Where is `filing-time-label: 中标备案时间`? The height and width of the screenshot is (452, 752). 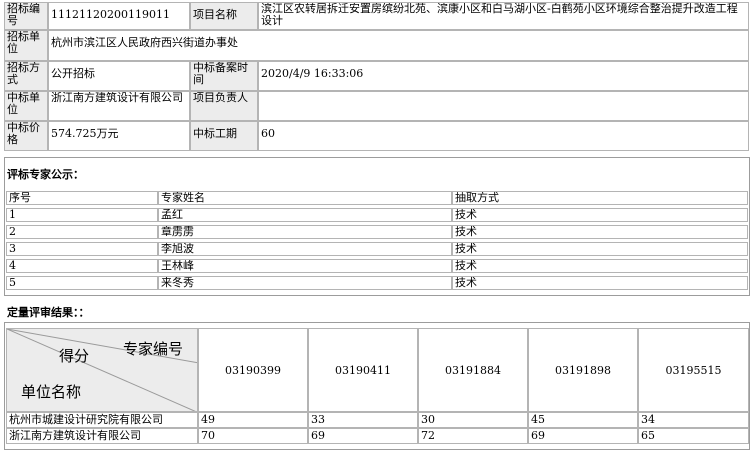 filing-time-label: 中标备案时间 is located at coordinates (224, 76).